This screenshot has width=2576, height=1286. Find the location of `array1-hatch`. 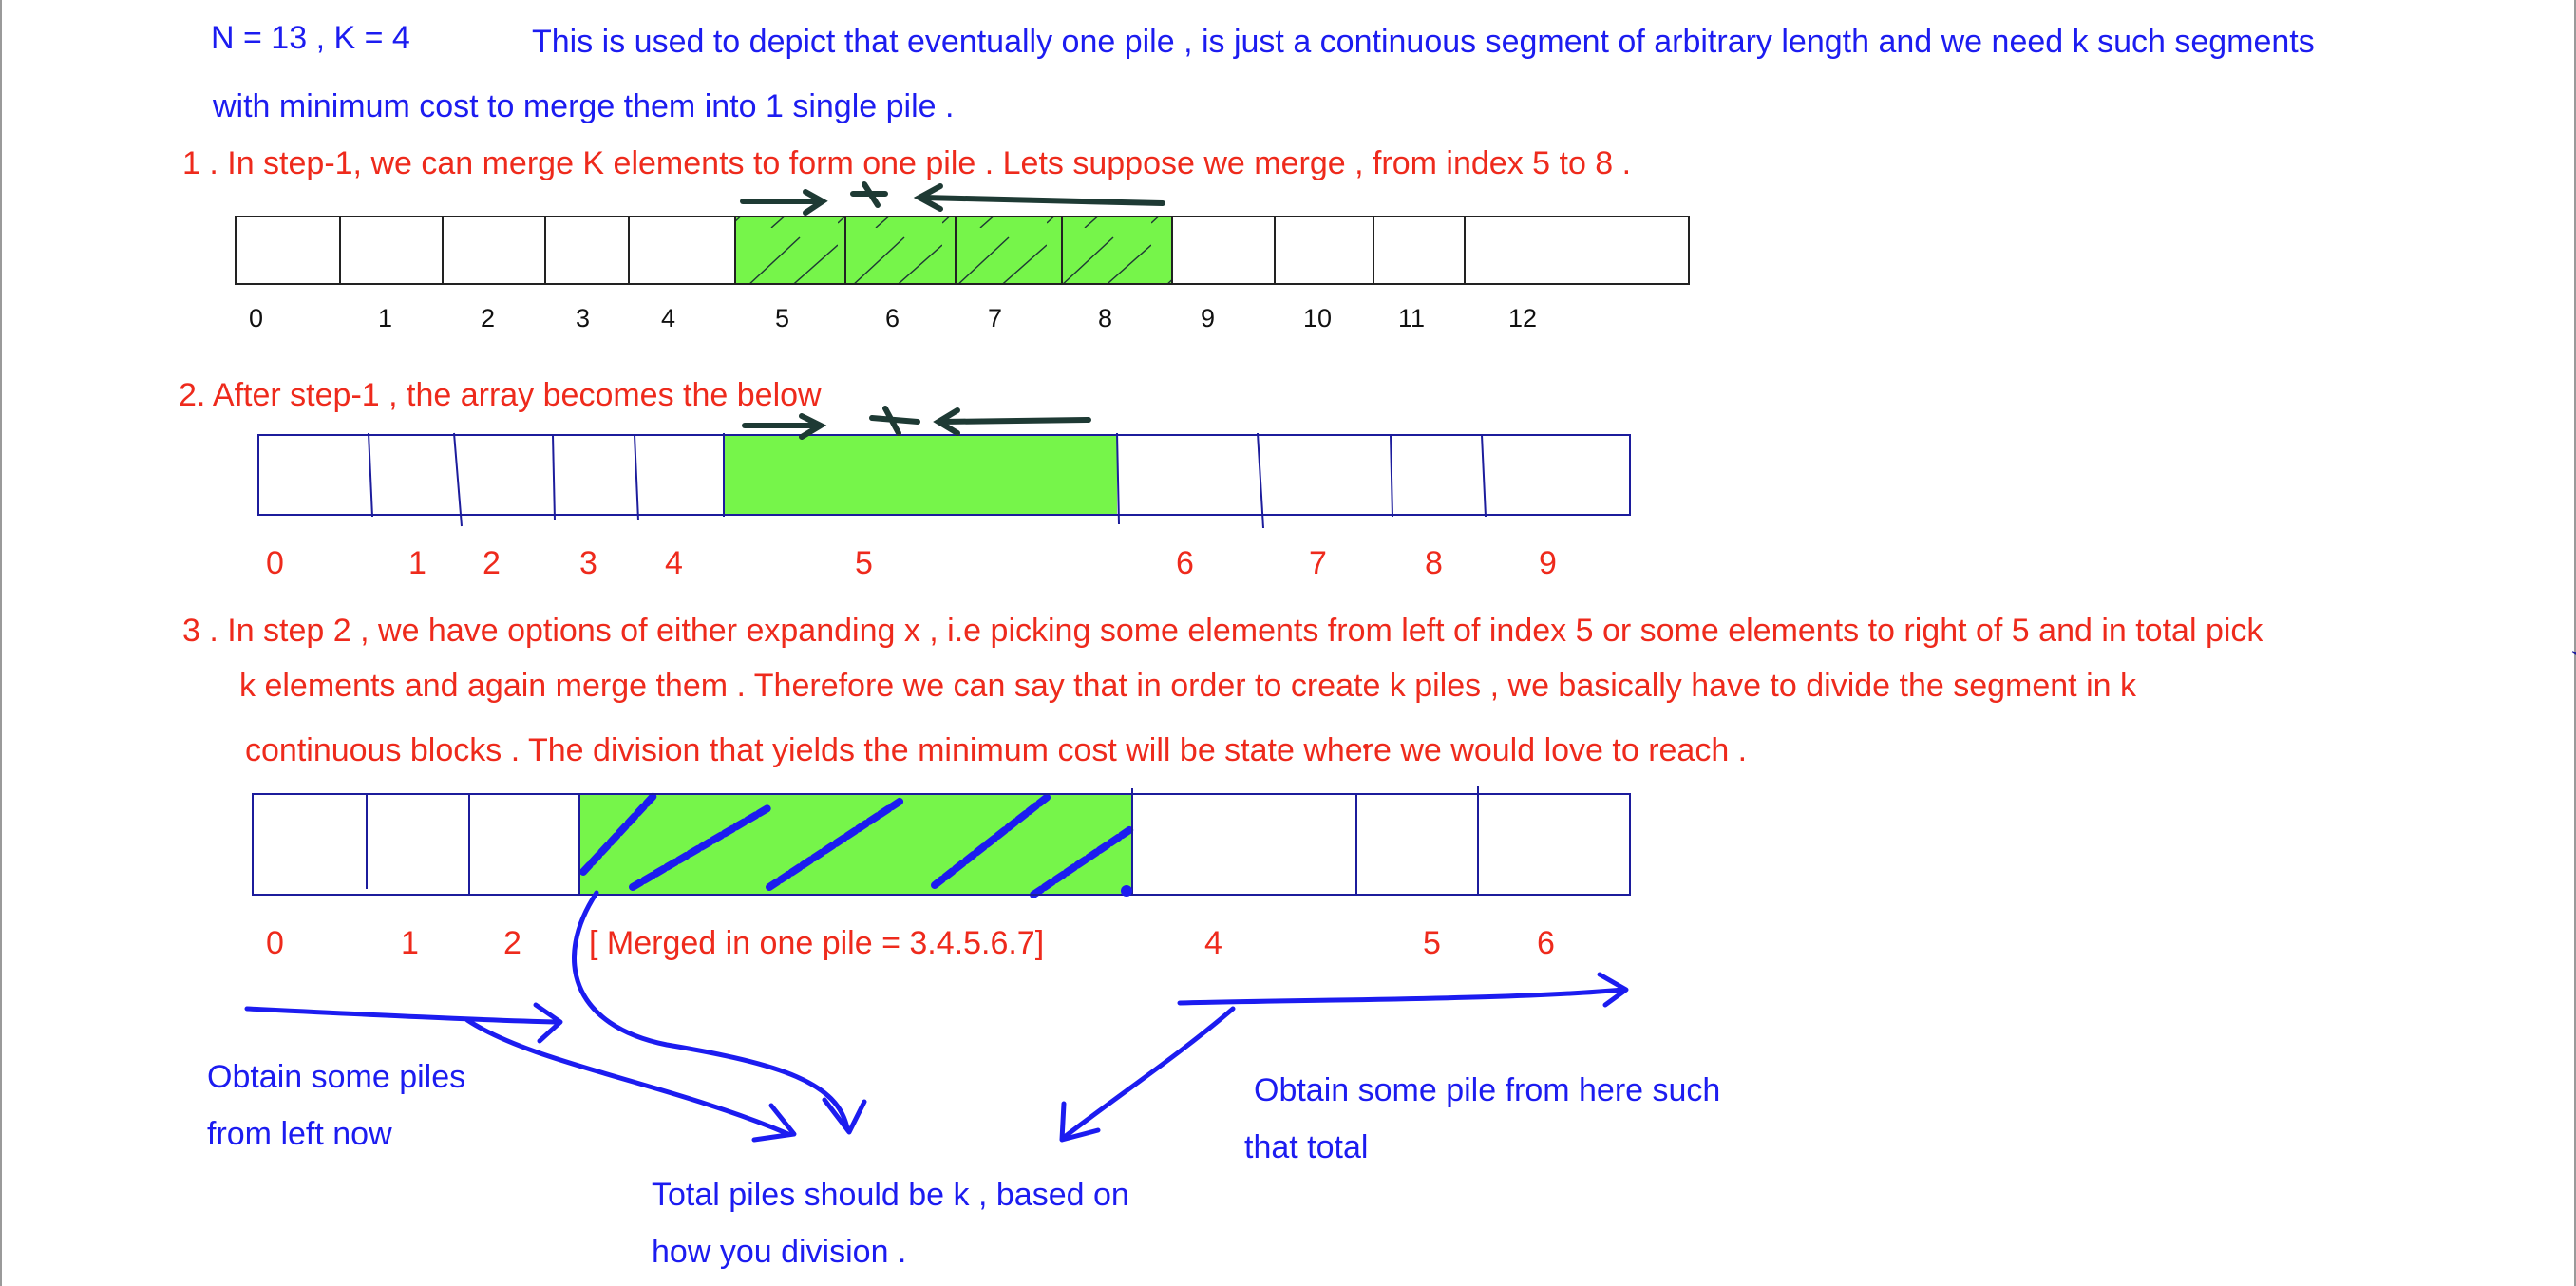

array1-hatch is located at coordinates (953, 251).